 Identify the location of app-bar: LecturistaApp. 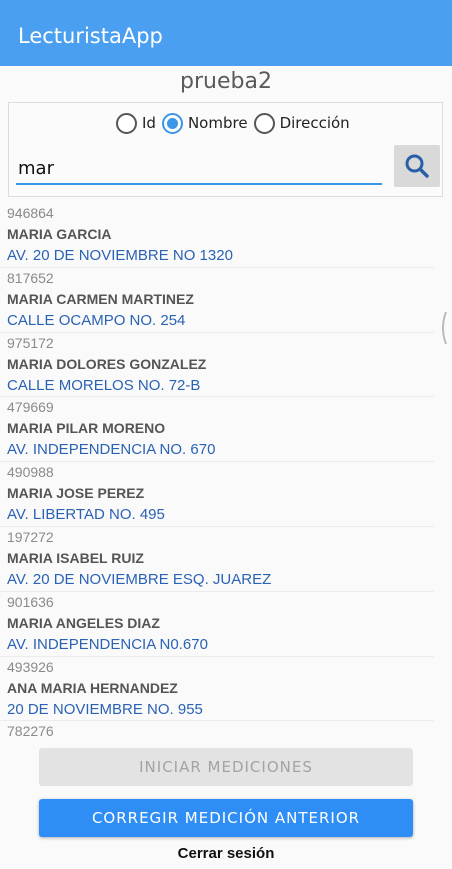
(226, 33).